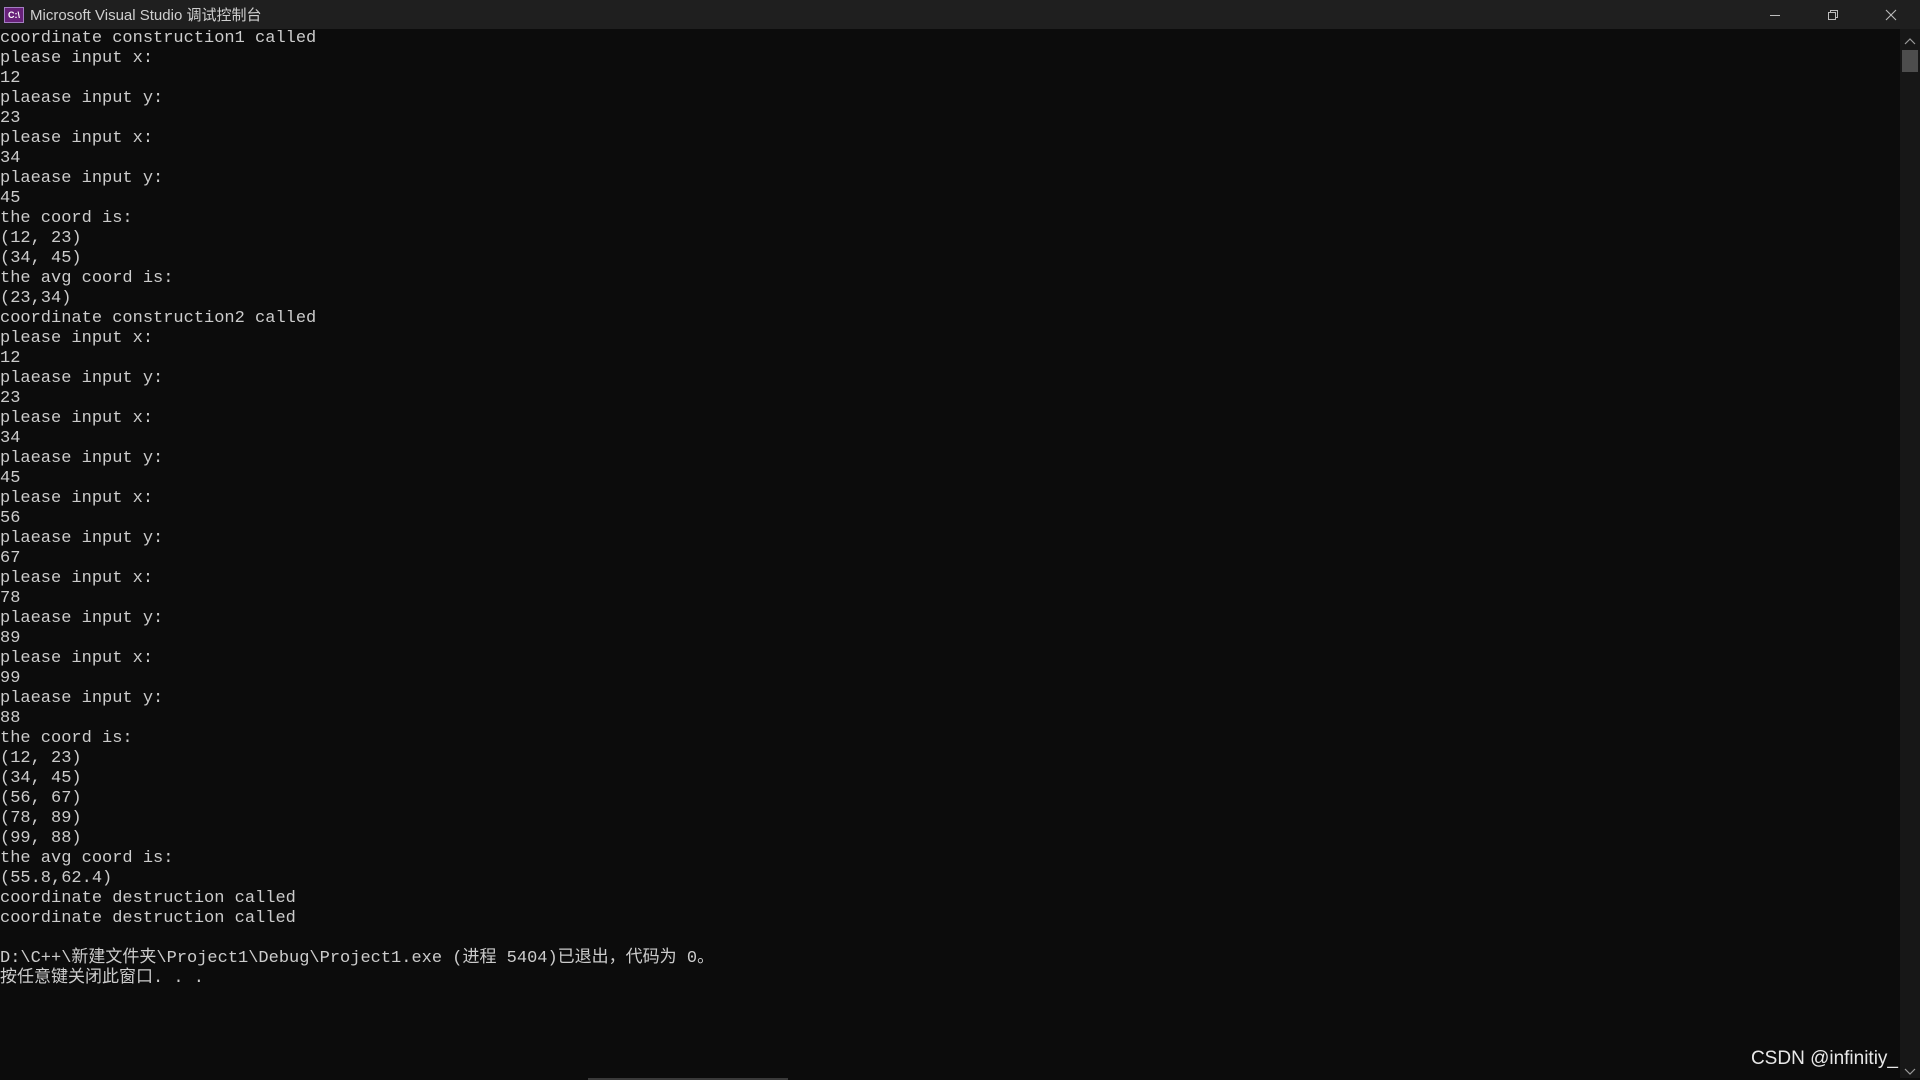 The height and width of the screenshot is (1080, 1920). I want to click on console-line: (23,34), so click(36, 298).